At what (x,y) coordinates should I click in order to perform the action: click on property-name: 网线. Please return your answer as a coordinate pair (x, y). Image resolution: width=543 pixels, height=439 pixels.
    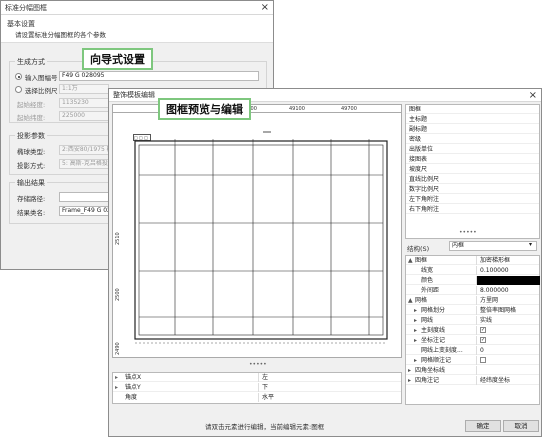
    Looking at the image, I should click on (427, 320).